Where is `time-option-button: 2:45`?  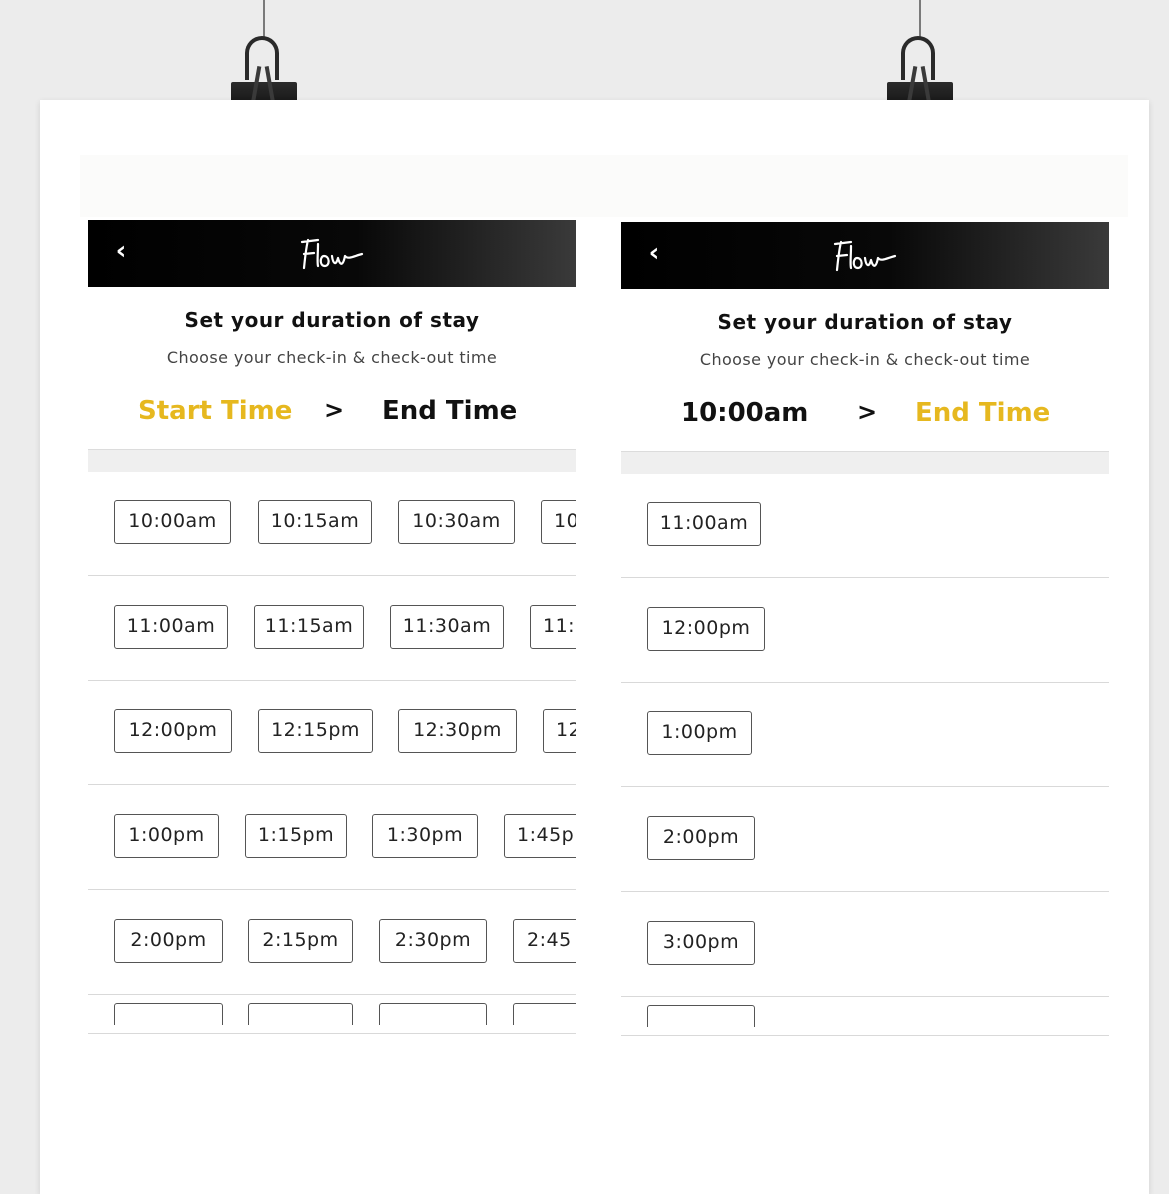
time-option-button: 2:45 is located at coordinates (544, 941).